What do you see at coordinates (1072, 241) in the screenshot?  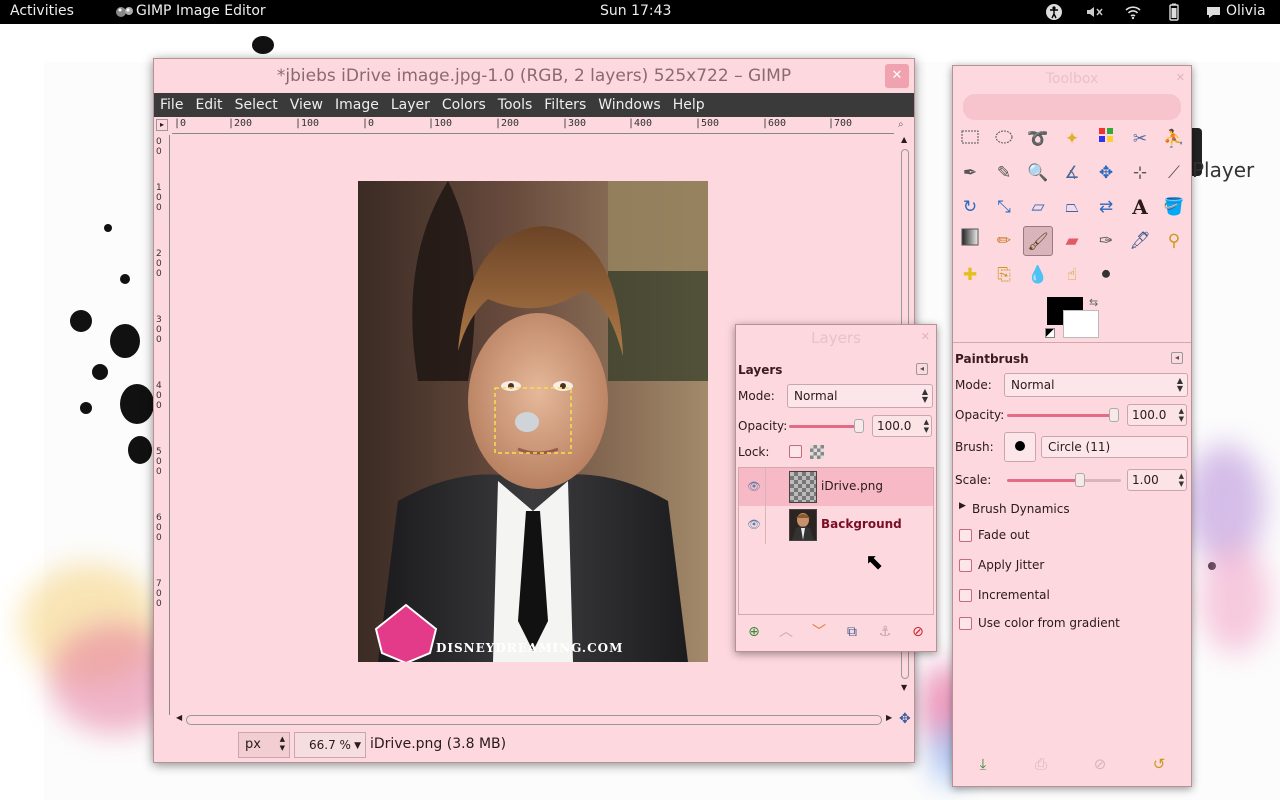 I see `eraser-icon: ▰` at bounding box center [1072, 241].